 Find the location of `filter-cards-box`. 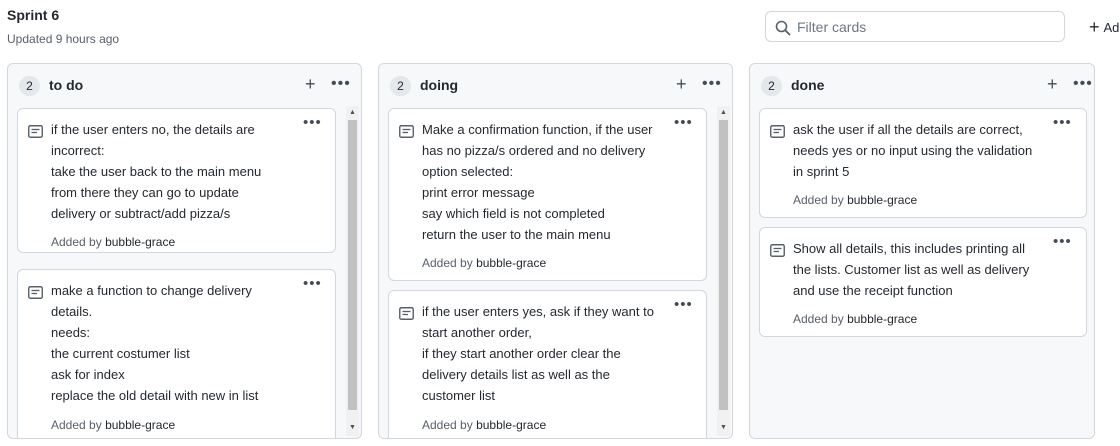

filter-cards-box is located at coordinates (915, 26).